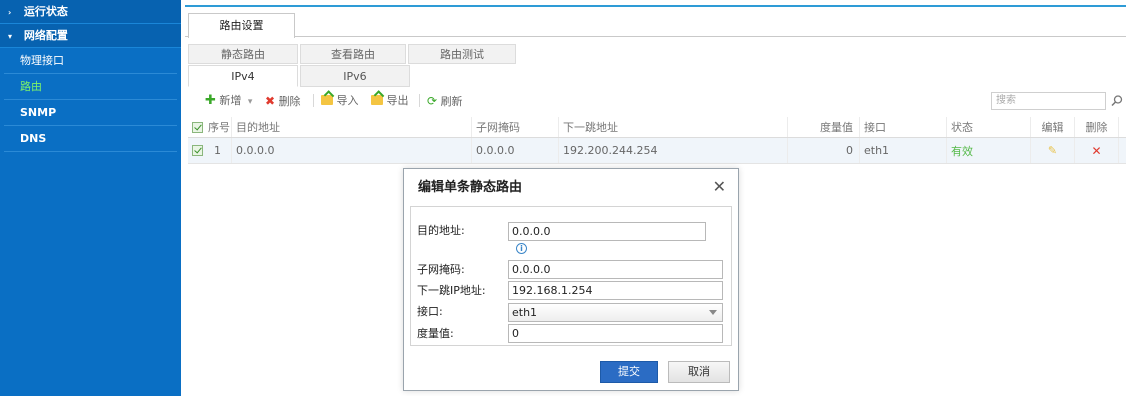 This screenshot has height=396, width=1126. I want to click on cell-nexthop: 192.200.244.254, so click(673, 150).